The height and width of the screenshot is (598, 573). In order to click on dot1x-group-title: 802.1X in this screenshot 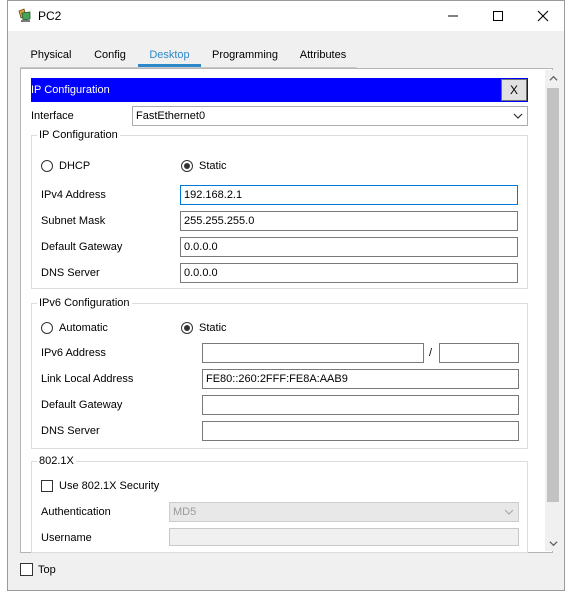, I will do `click(56, 461)`.